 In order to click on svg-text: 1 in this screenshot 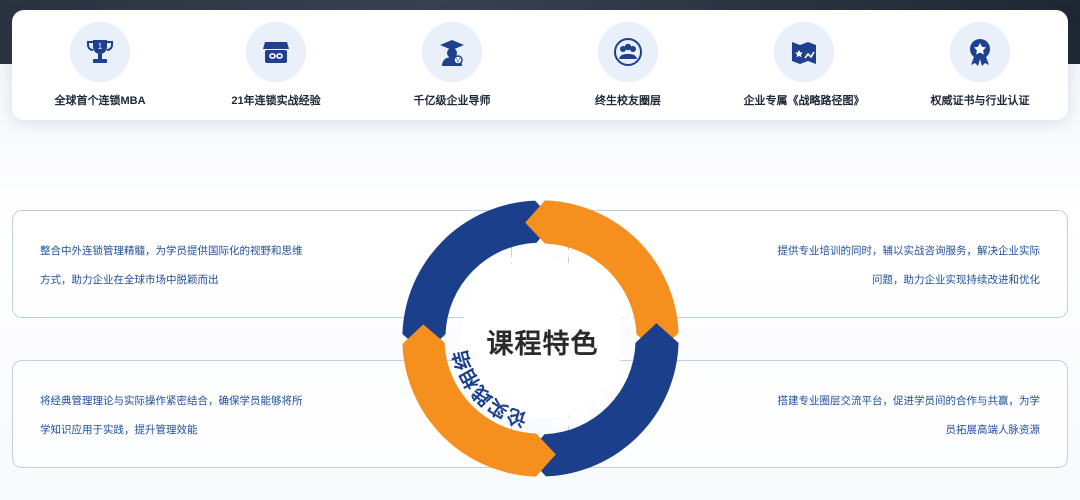, I will do `click(100, 46)`.